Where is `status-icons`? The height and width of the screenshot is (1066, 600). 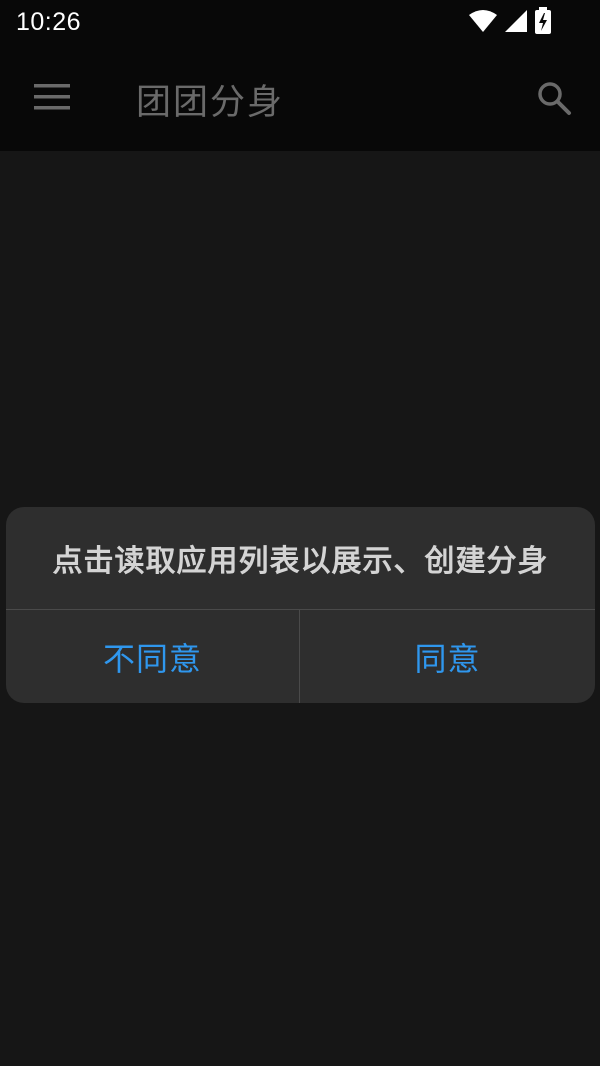 status-icons is located at coordinates (510, 23).